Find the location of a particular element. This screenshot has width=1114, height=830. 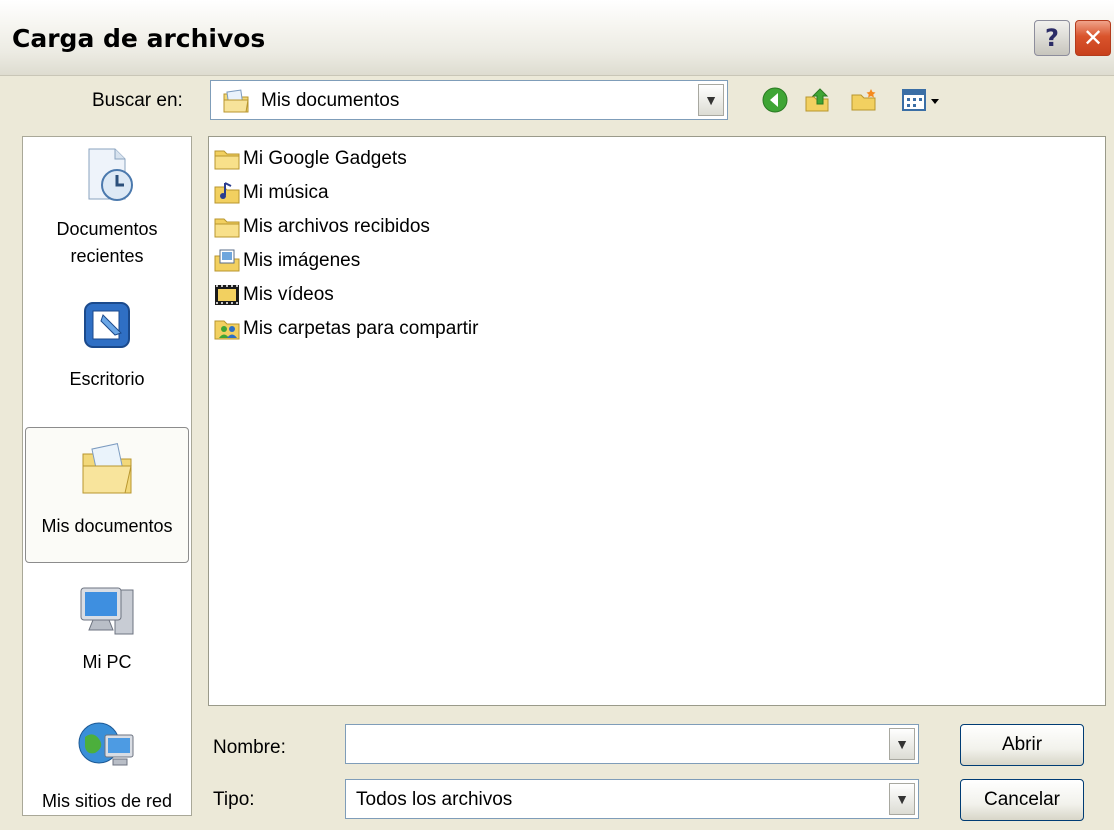

place-network-places: Mis sitios de red is located at coordinates (107, 763).